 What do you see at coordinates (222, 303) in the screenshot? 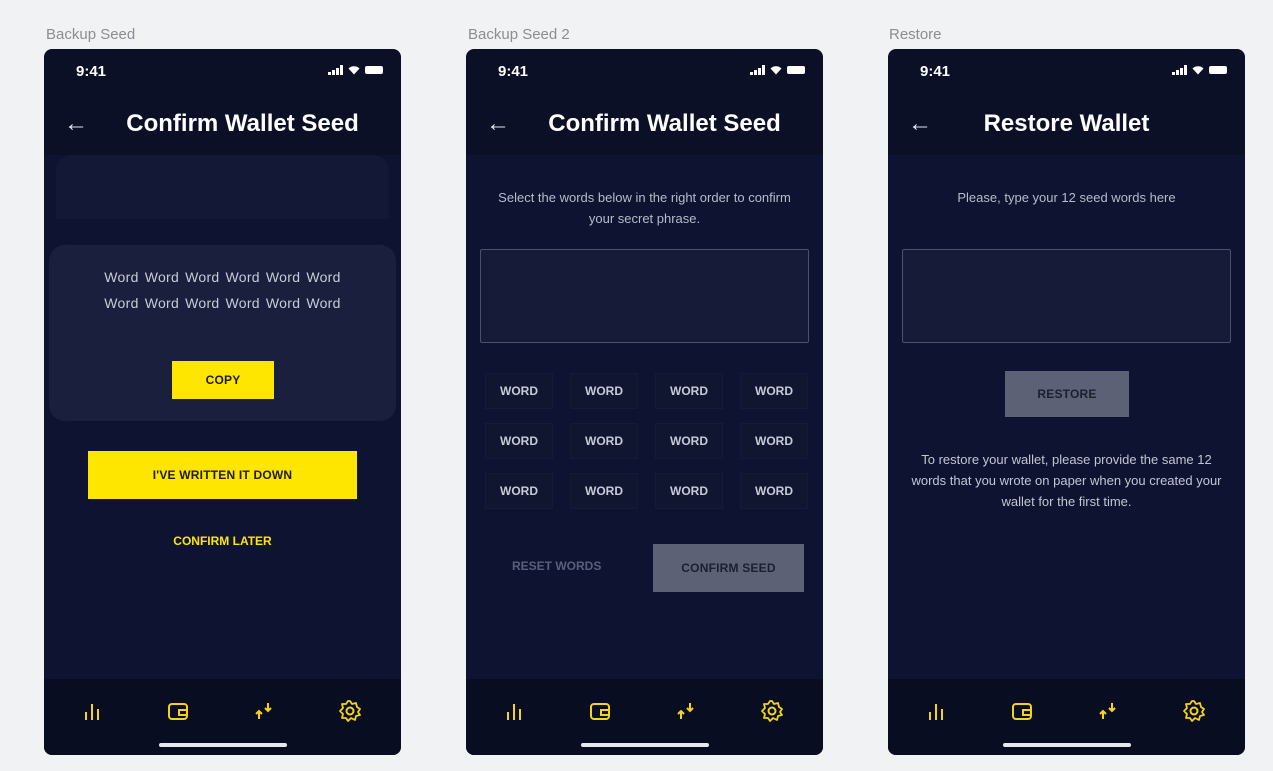
I see `seed-words-row-2: Word Word Word Word Word Word` at bounding box center [222, 303].